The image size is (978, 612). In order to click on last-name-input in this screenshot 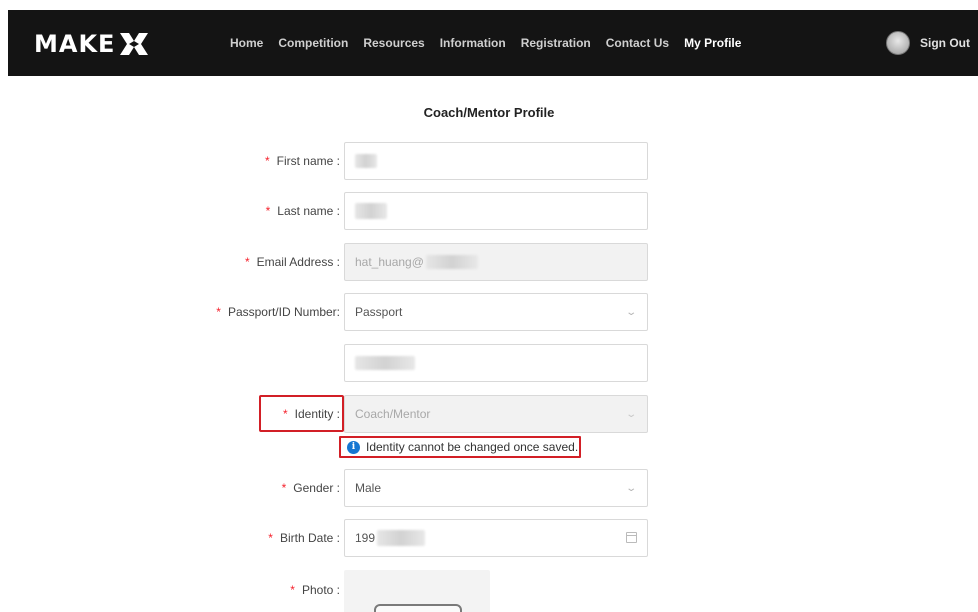, I will do `click(496, 211)`.